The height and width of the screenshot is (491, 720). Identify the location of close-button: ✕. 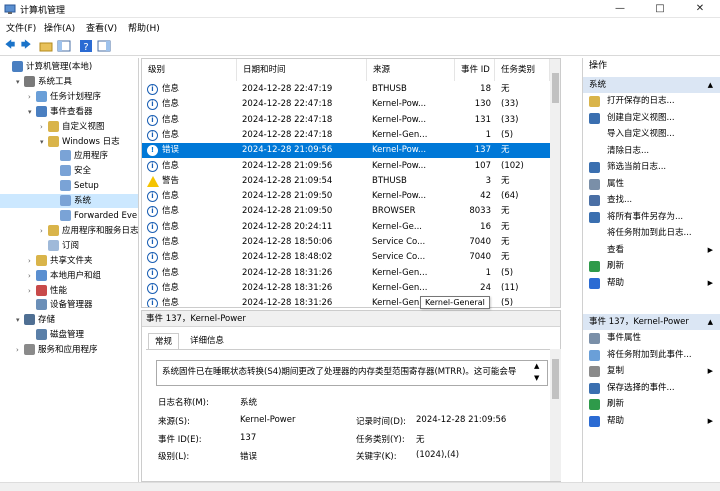
(700, 9).